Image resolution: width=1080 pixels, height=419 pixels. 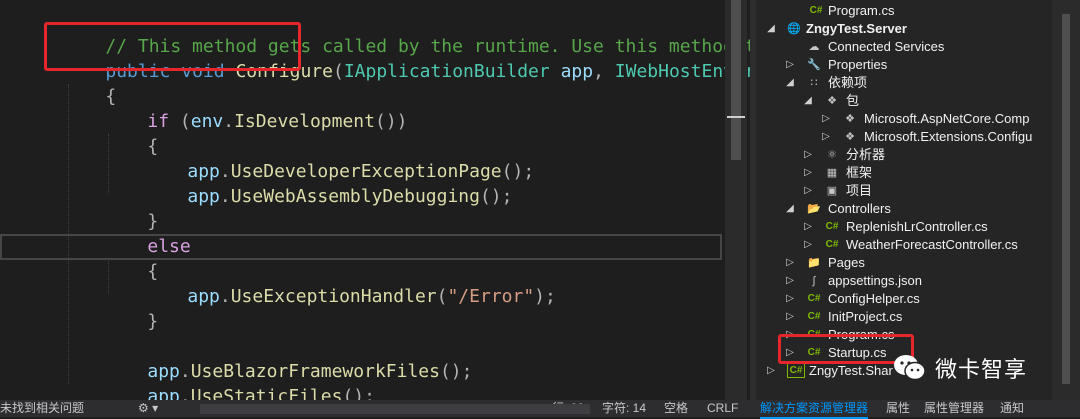 I want to click on tree-item-projects: ▷ ▣ 项目, so click(x=904, y=191).